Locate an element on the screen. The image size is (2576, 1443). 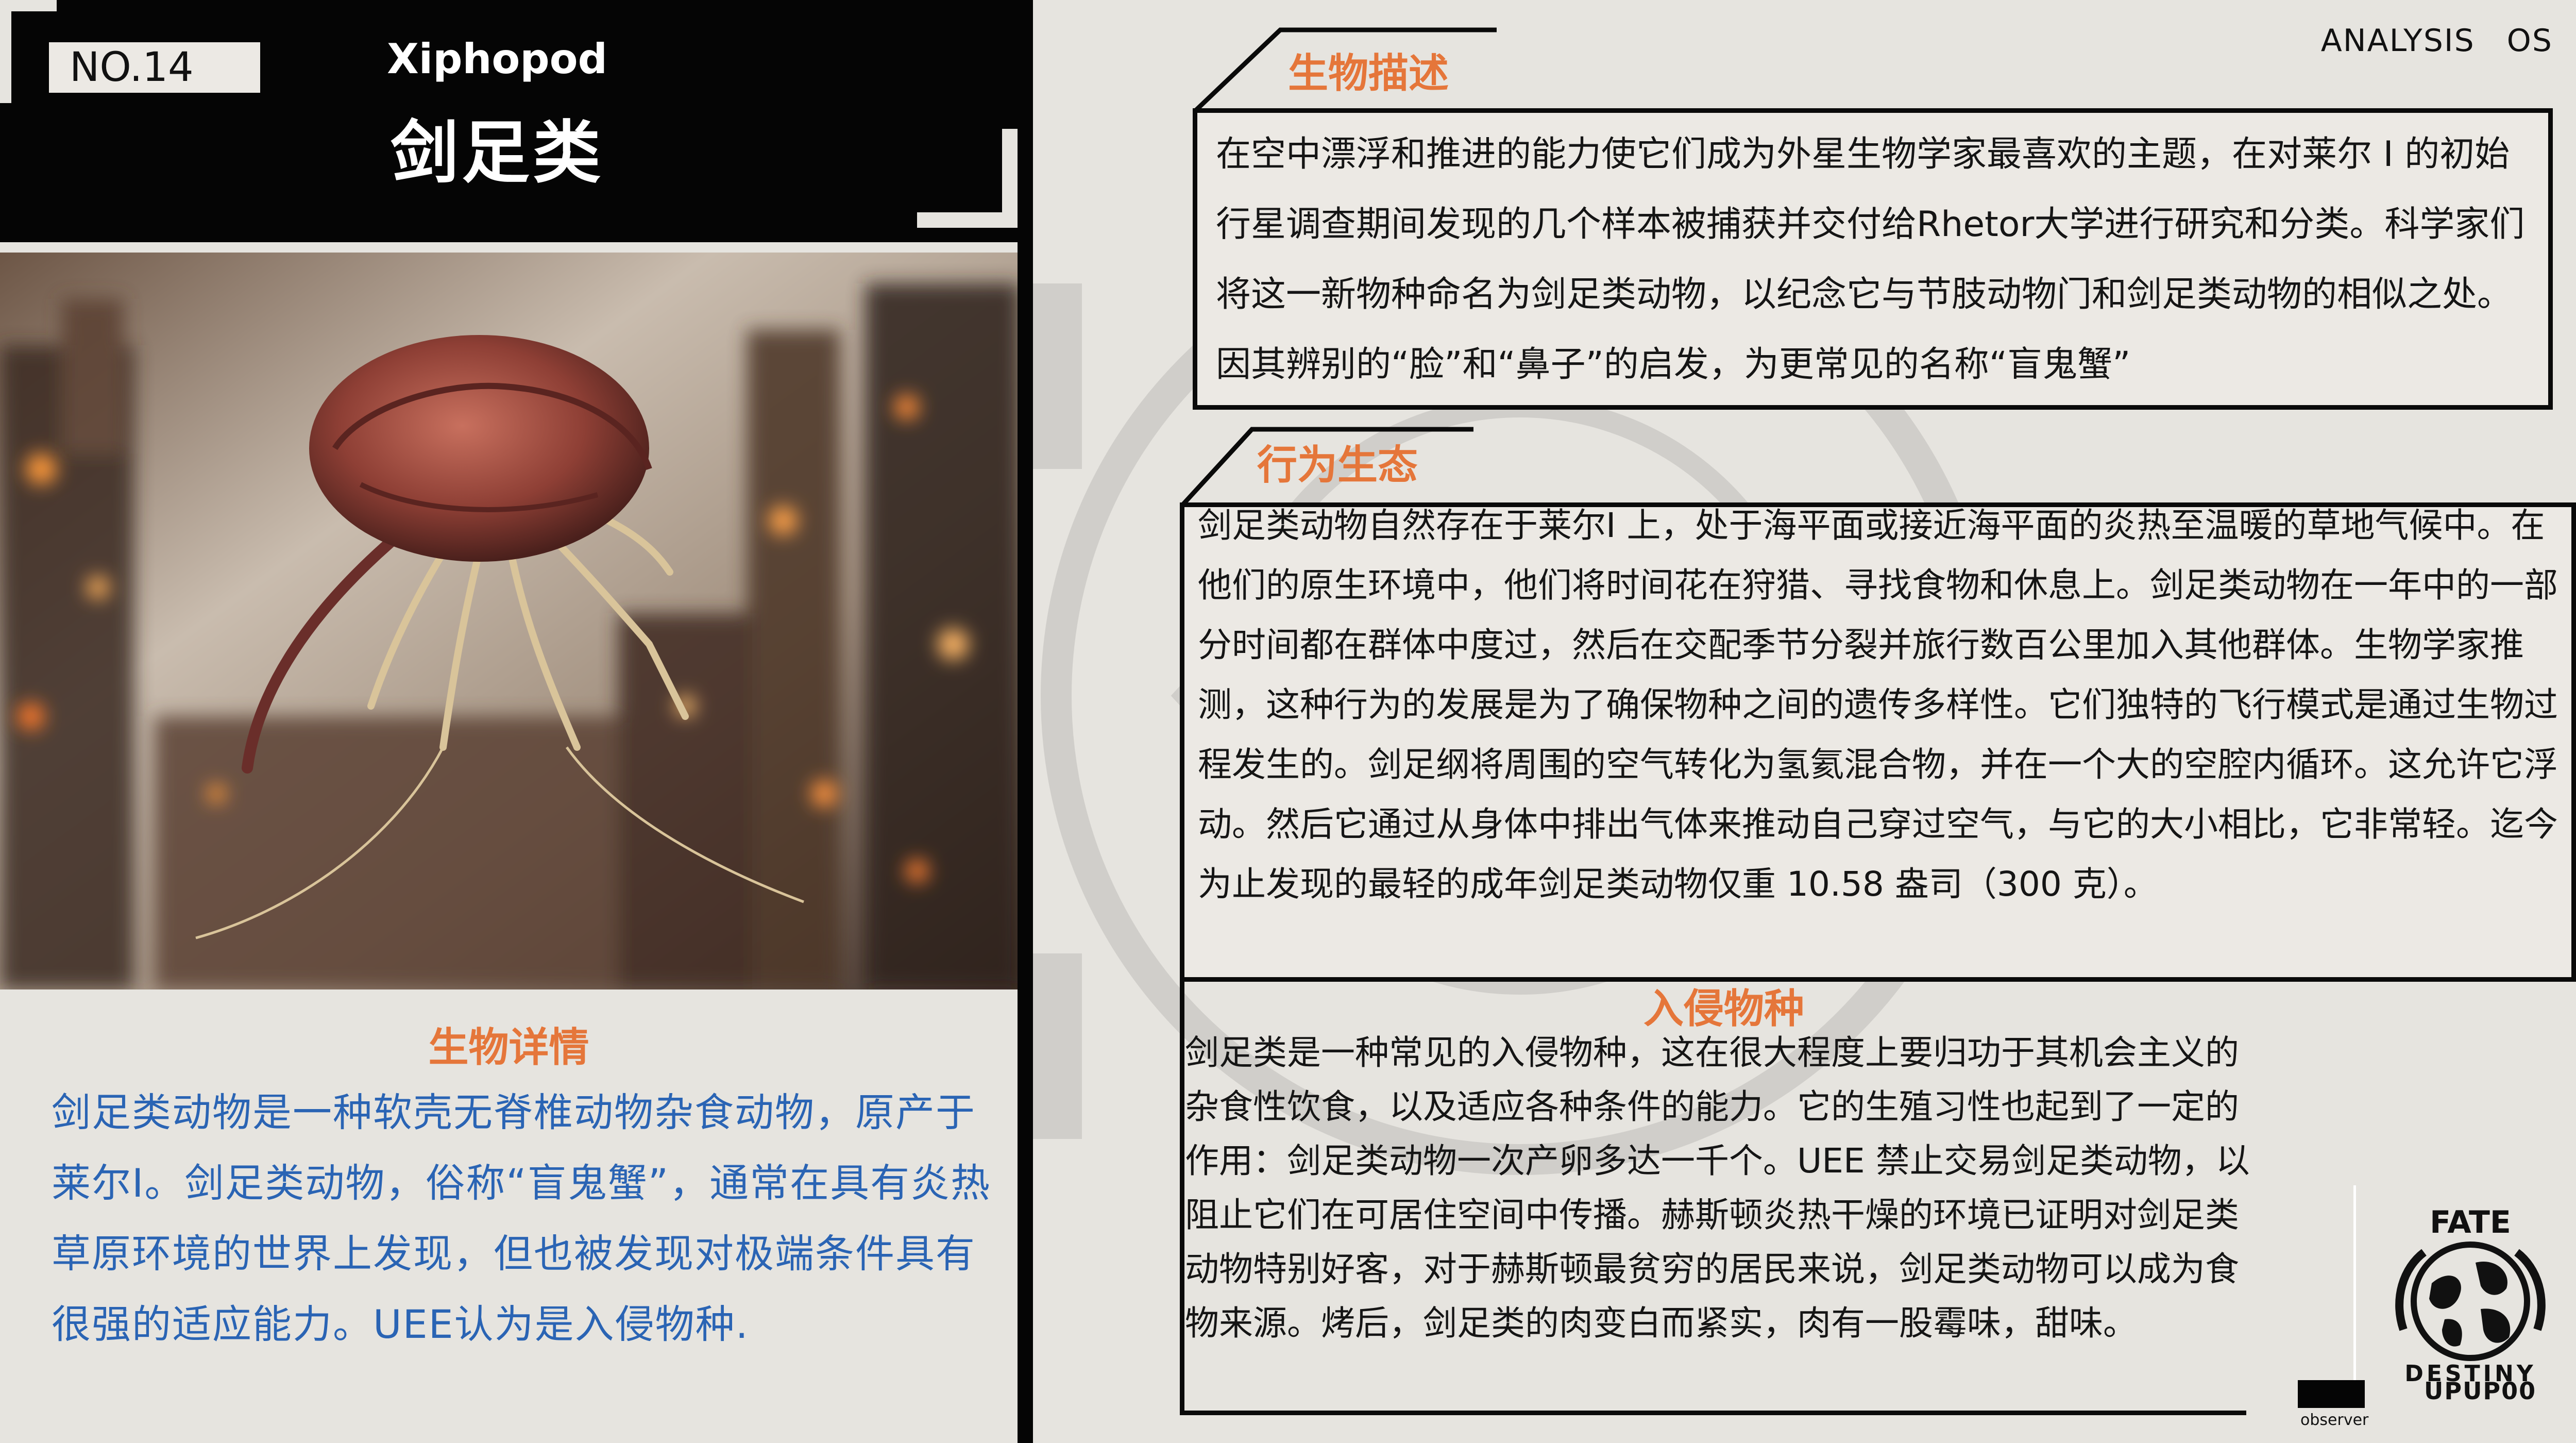
species-name-cn: 剑足类 is located at coordinates (497, 153).